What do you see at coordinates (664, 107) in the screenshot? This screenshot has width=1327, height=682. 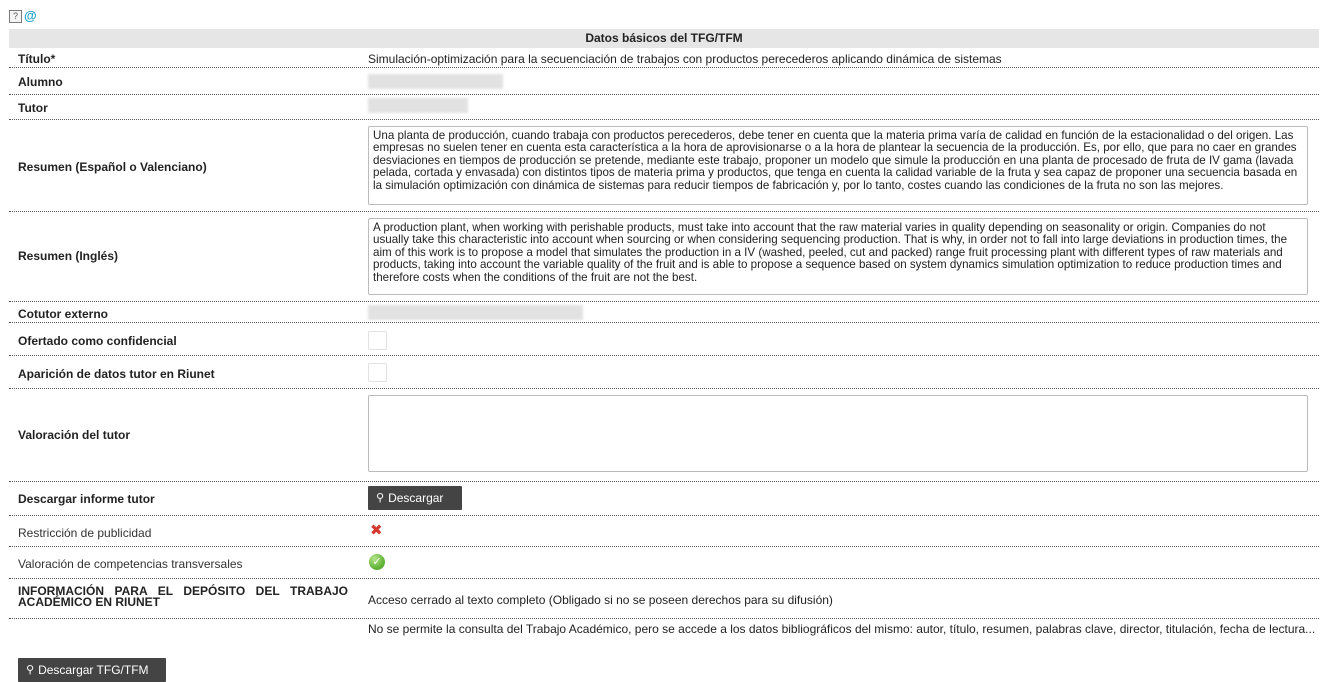 I see `row-tutor: Tutor` at bounding box center [664, 107].